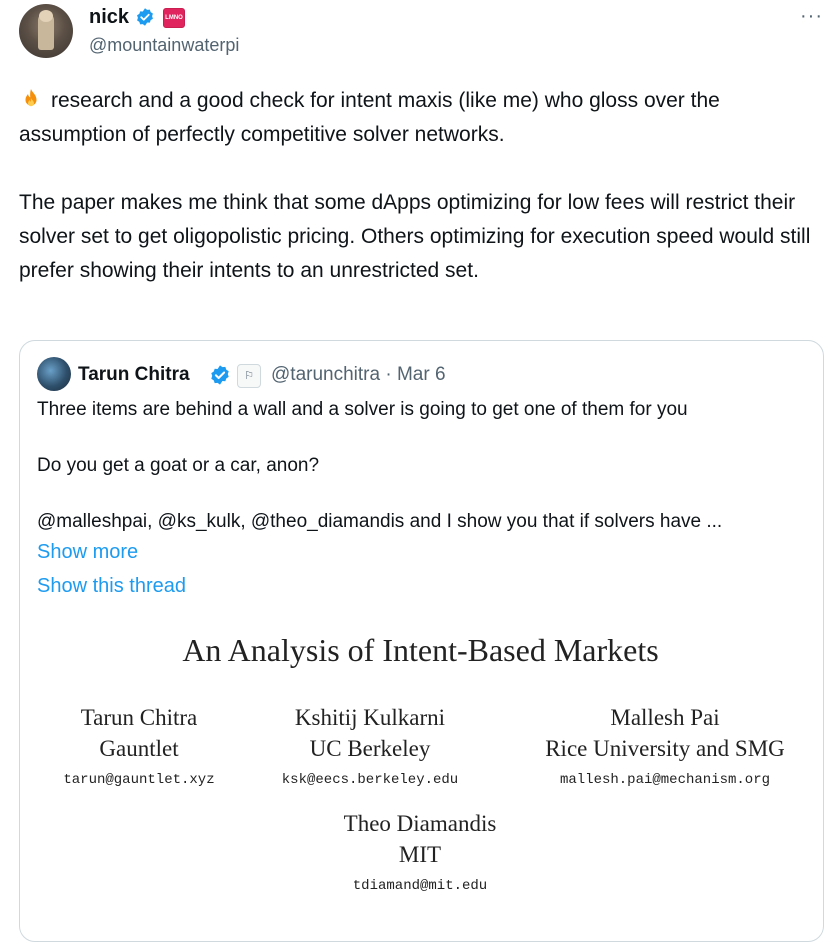  I want to click on paper-author-email: tdiamand@mit.edu, so click(420, 886).